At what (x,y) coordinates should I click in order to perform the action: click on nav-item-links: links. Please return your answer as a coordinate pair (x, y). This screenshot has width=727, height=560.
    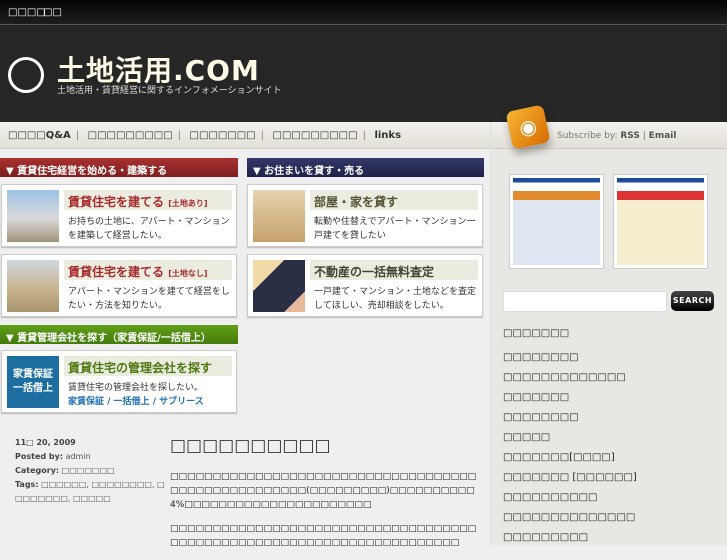
    Looking at the image, I should click on (387, 135).